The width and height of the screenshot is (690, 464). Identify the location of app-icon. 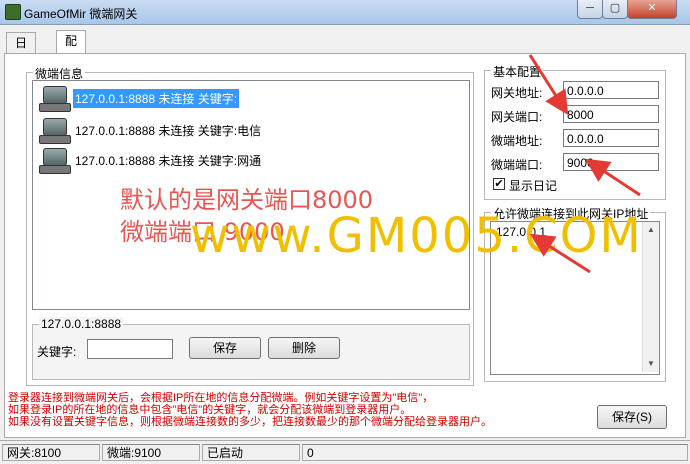
(13, 12).